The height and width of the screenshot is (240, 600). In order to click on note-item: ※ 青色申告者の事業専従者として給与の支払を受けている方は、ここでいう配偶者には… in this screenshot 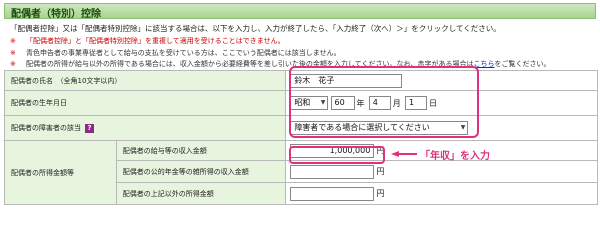, I will do `click(302, 54)`.